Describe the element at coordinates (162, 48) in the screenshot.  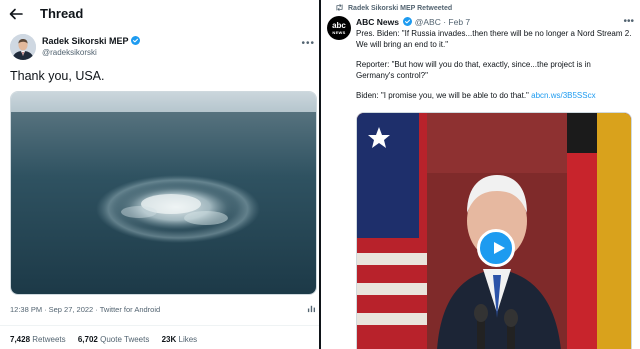
I see `tweet-author: Radek Sikorski MEP @radeksikorski •••` at that location.